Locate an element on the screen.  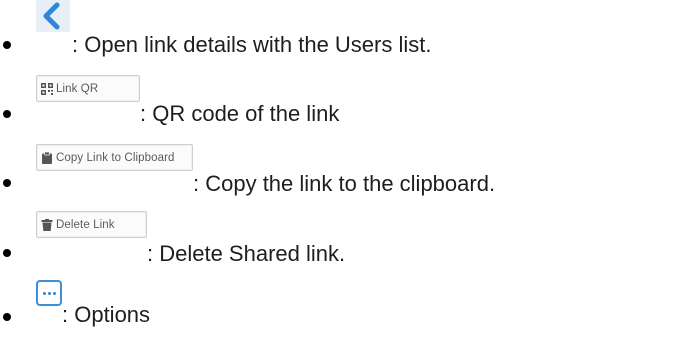
copy-link-button-label: Copy Link to Clipboard is located at coordinates (115, 157).